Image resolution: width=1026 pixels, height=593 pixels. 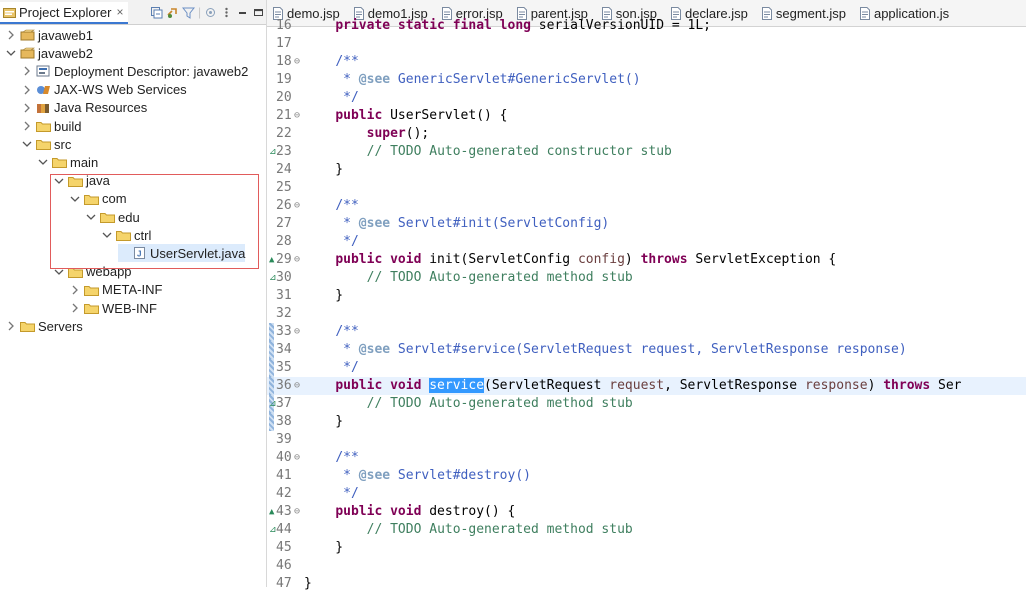 What do you see at coordinates (646, 134) in the screenshot?
I see `code-line: 22 super();` at bounding box center [646, 134].